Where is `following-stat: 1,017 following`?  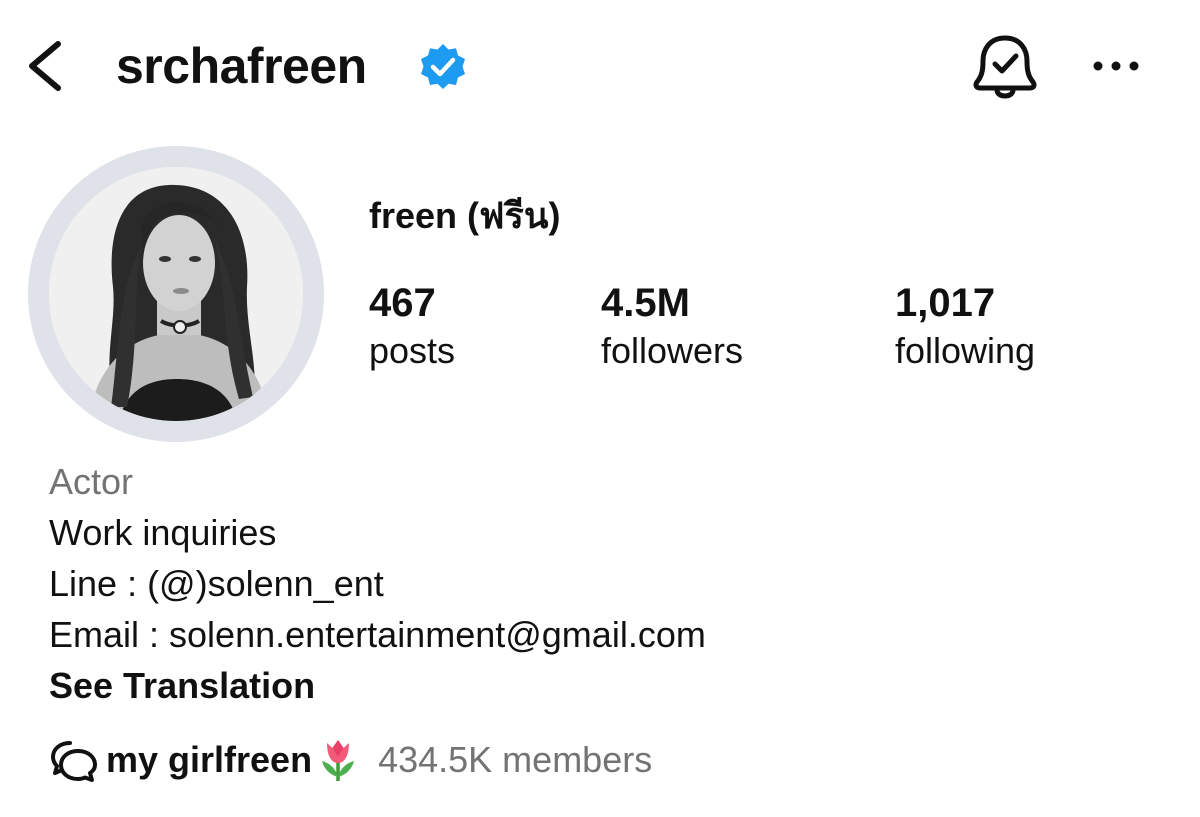
following-stat: 1,017 following is located at coordinates (965, 327).